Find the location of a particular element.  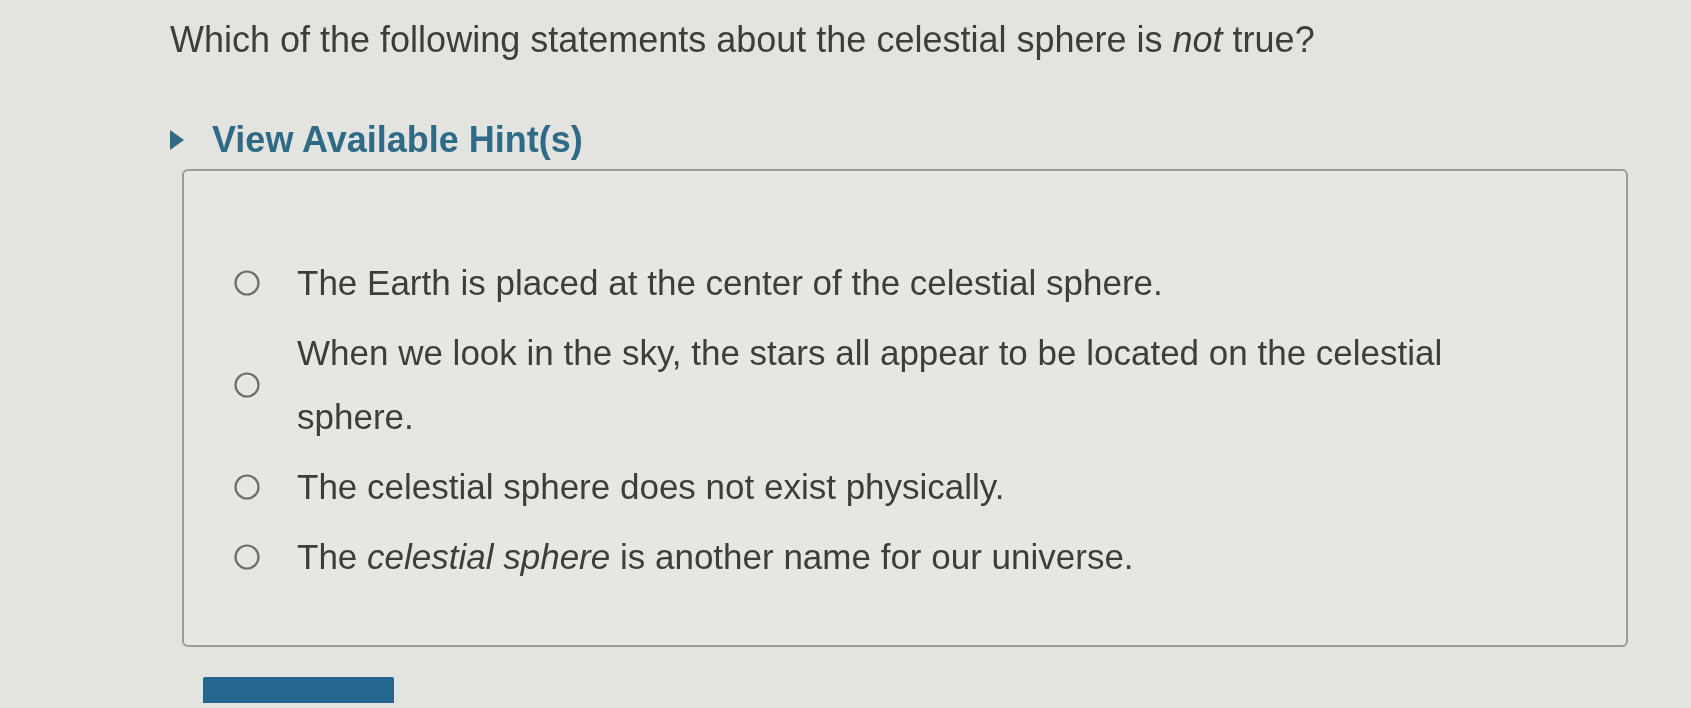

option-label: When we look in the sky, the stars all appear to be located on the celestial sphere. is located at coordinates (897, 385).